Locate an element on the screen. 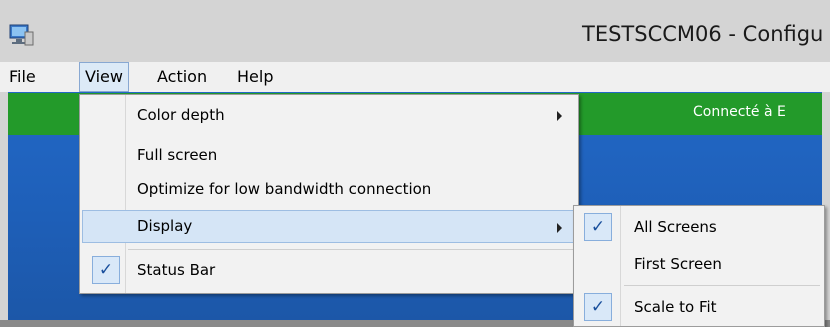  menu-item-optimize-low-bandwidth: Optimize for low bandwidth connection is located at coordinates (329, 189).